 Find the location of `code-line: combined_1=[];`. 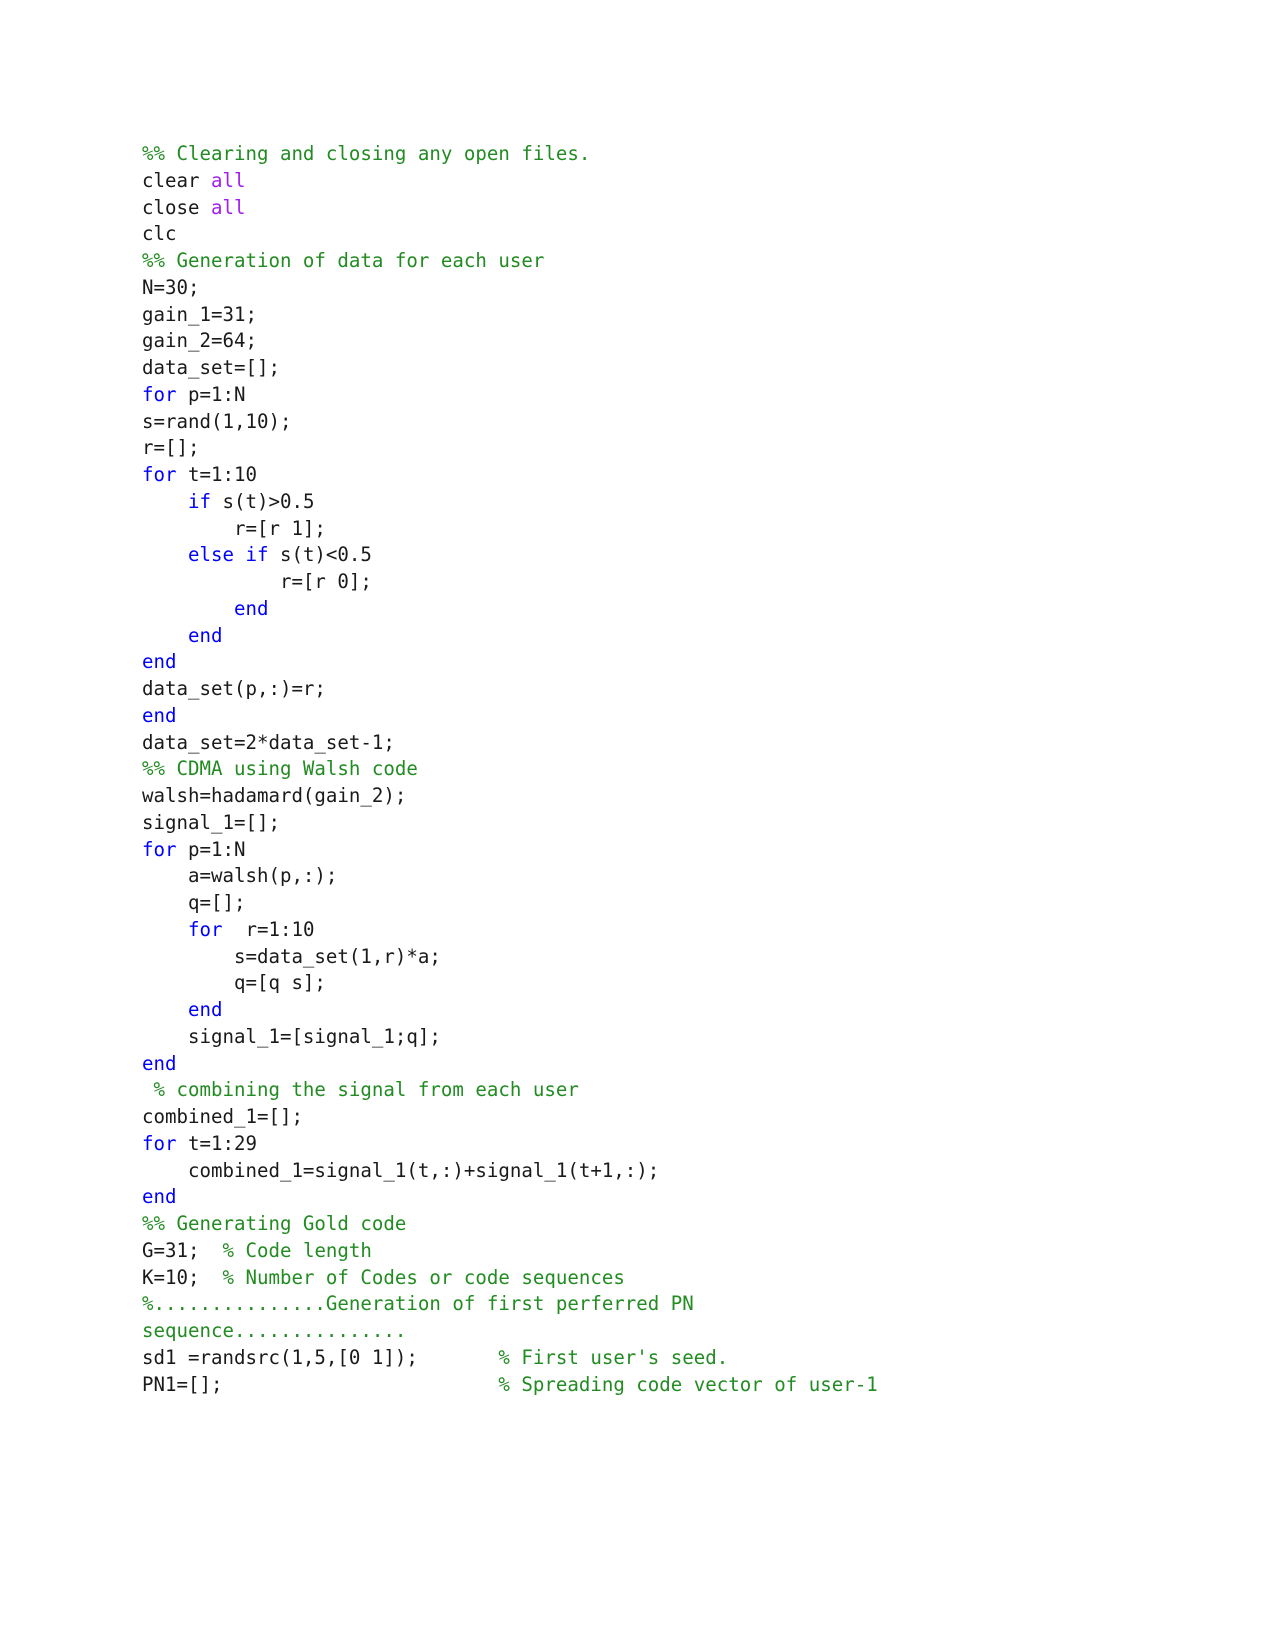

code-line: combined_1=[]; is located at coordinates (642, 1117).